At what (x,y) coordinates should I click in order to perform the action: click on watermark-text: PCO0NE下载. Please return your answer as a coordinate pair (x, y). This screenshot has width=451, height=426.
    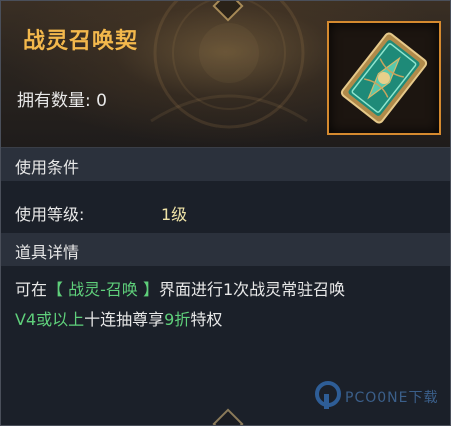
    Looking at the image, I should click on (392, 398).